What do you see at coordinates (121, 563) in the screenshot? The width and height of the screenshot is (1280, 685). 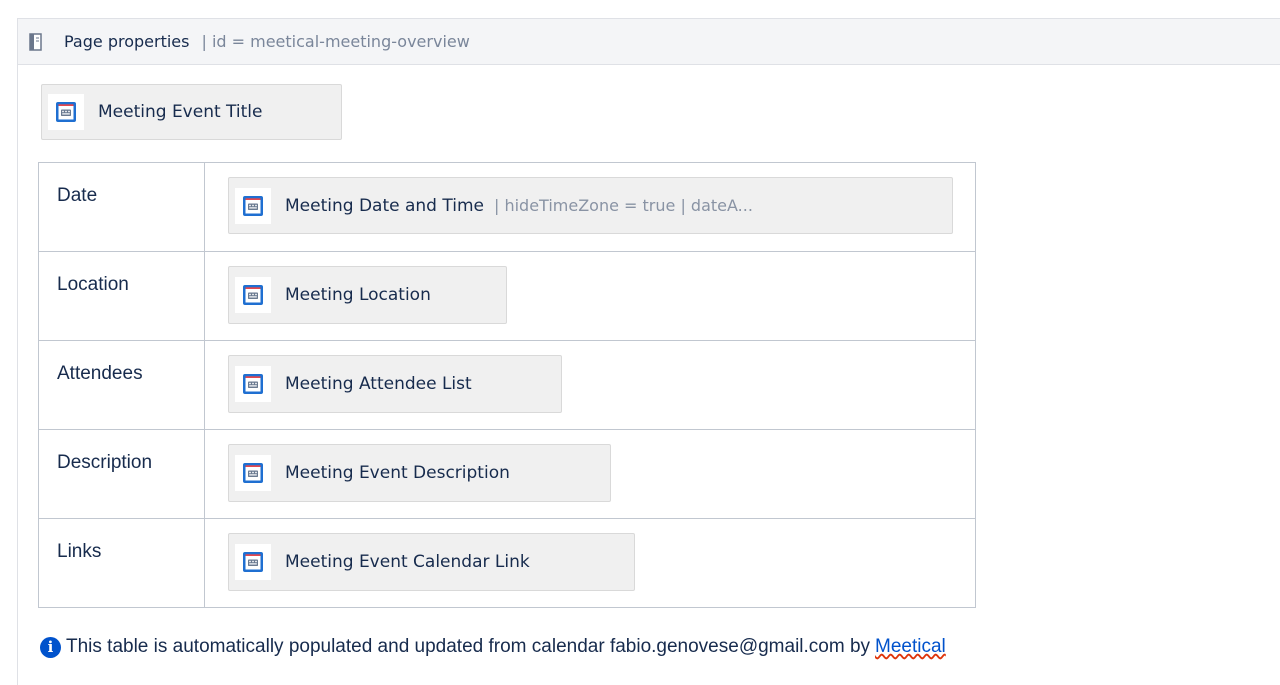 I see `row-key-links: Links` at bounding box center [121, 563].